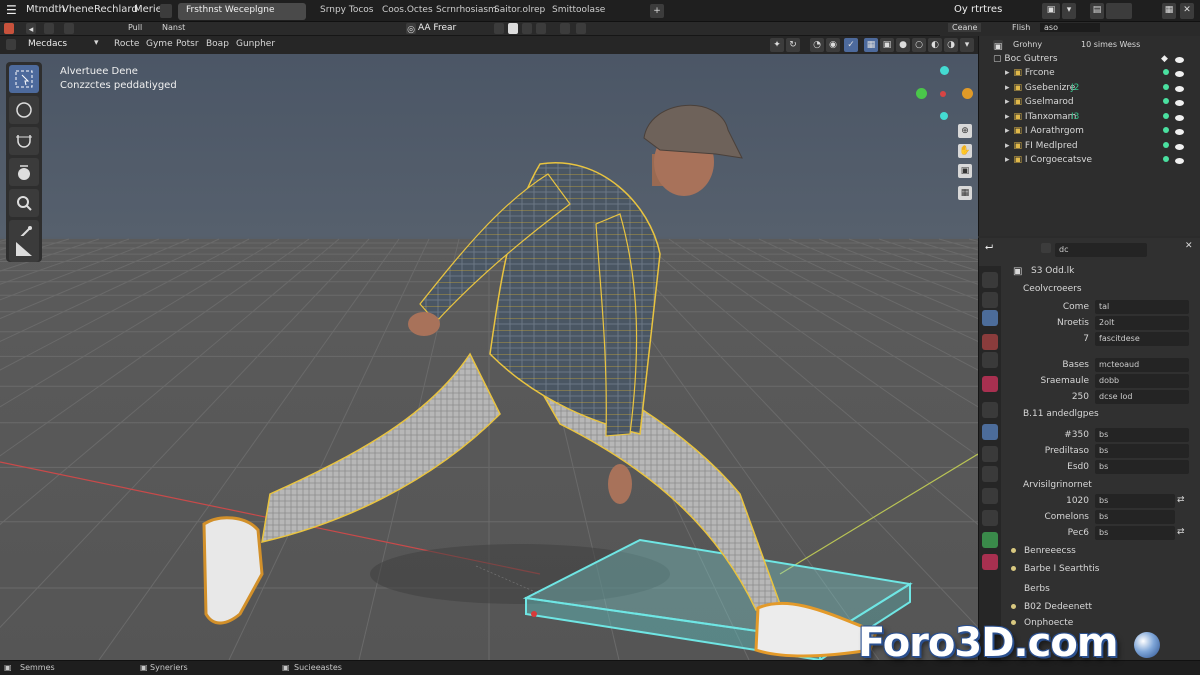  I want to click on modebar-item-4: Boap, so click(217, 44).